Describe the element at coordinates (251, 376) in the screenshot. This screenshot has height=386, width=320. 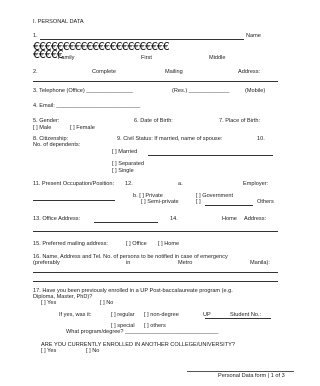
I see `footer-label: Personal Data form | 1 of 3` at that location.